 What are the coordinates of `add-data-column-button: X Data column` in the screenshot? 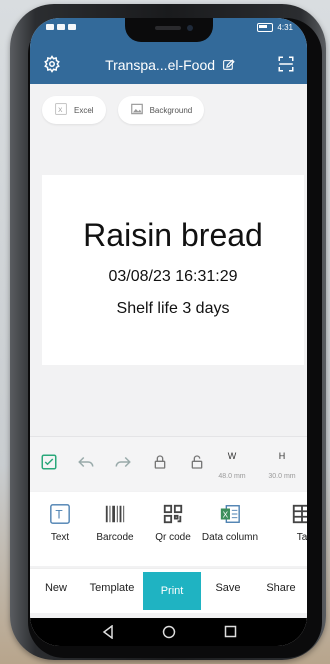 It's located at (230, 522).